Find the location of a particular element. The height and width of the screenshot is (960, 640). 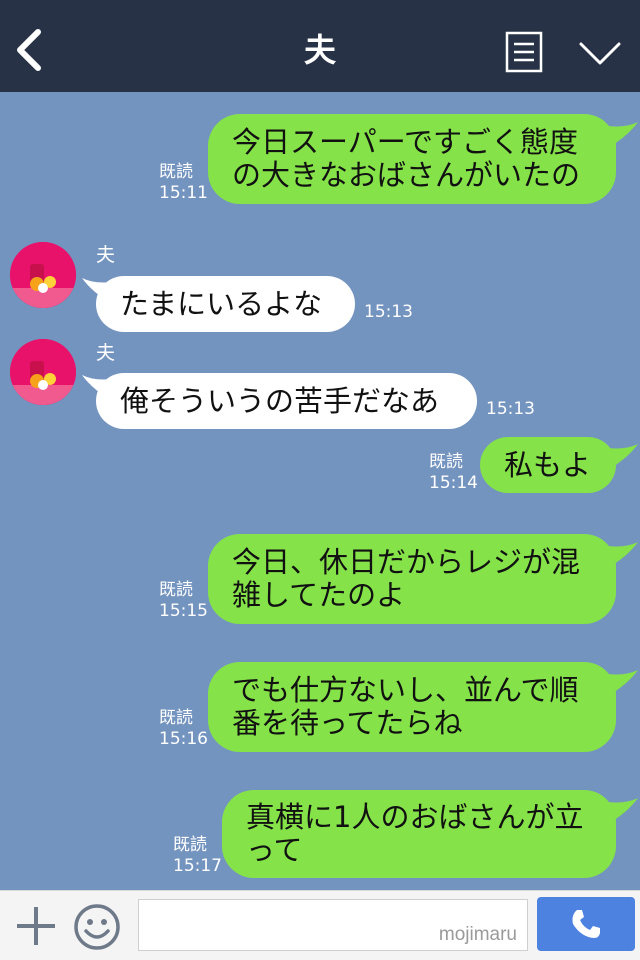

menu-list-icon is located at coordinates (524, 52).